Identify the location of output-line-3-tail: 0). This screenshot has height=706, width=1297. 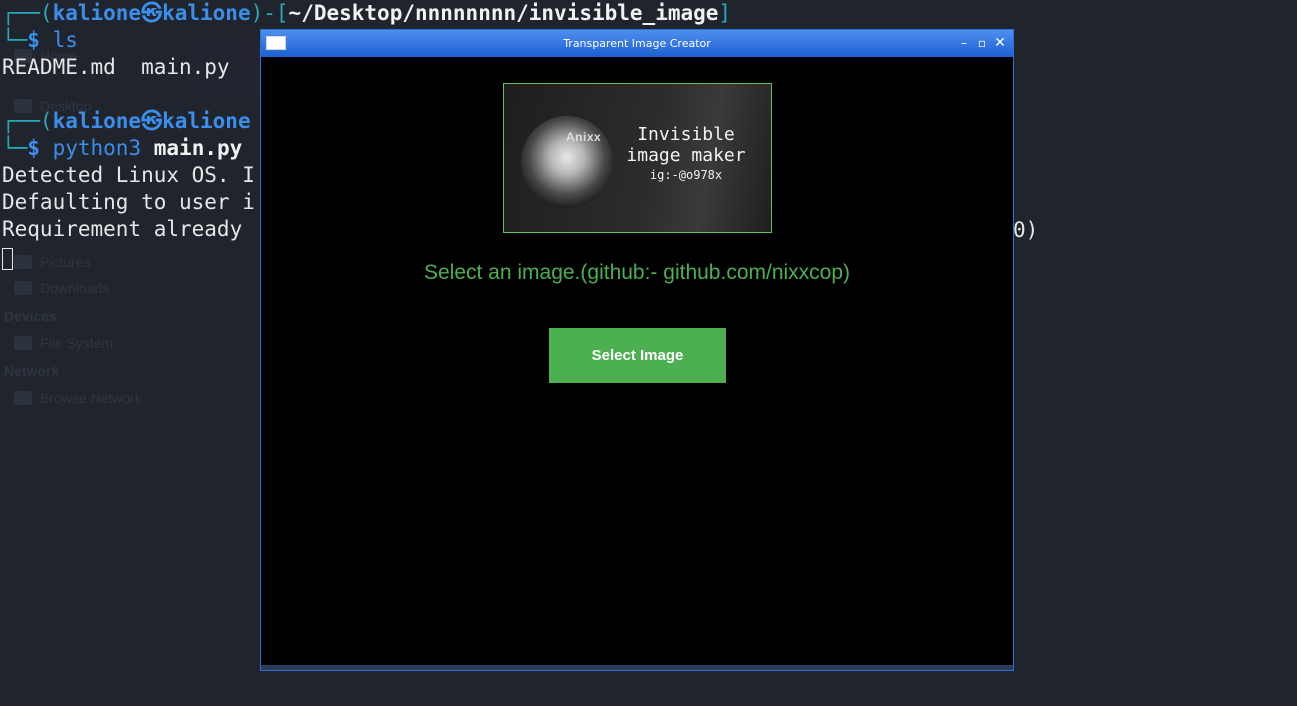
(1026, 230).